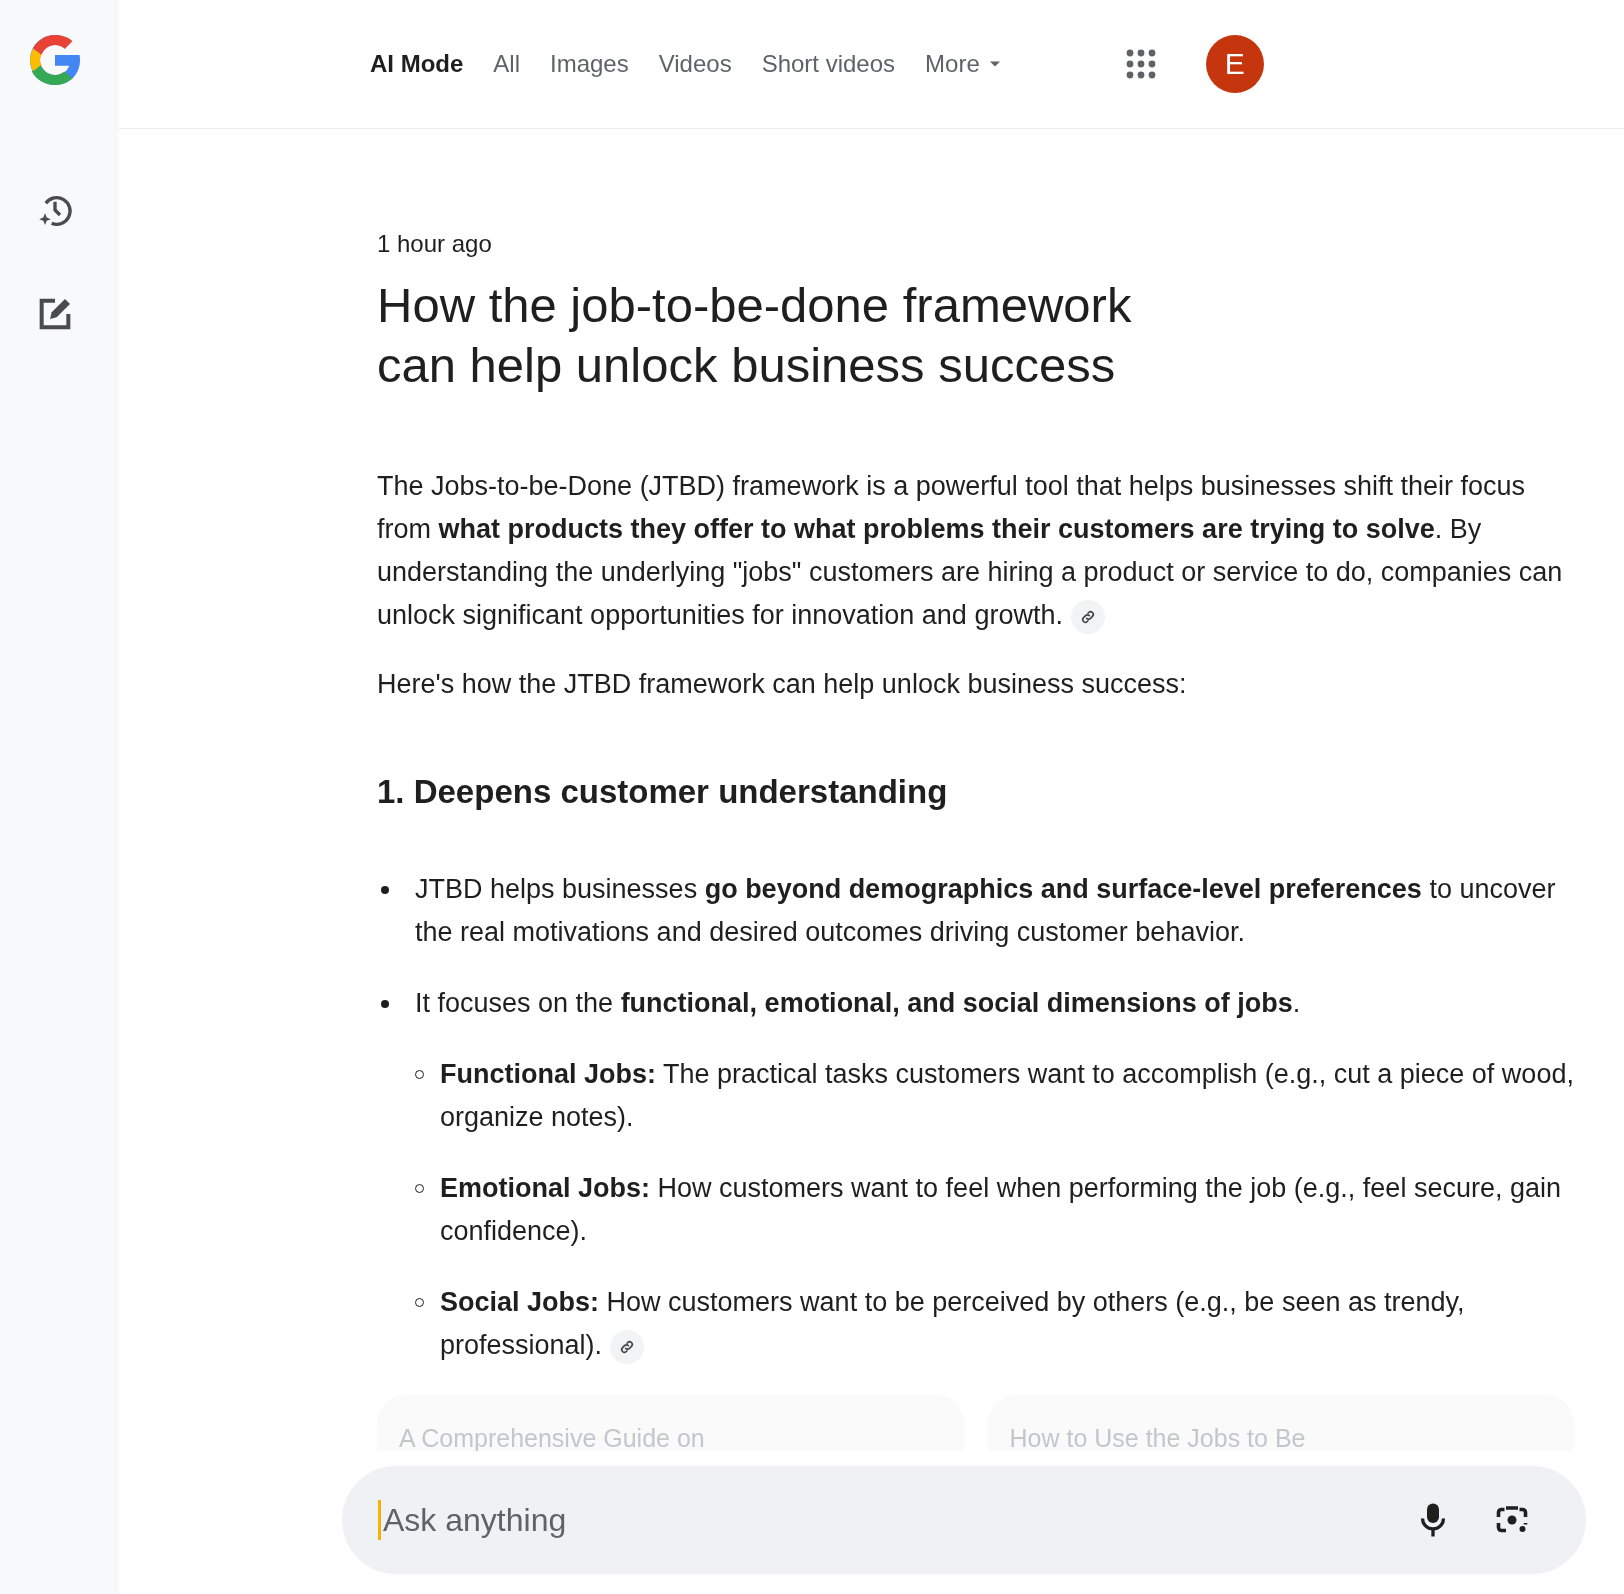 The image size is (1624, 1594). I want to click on nav-tab: All, so click(506, 64).